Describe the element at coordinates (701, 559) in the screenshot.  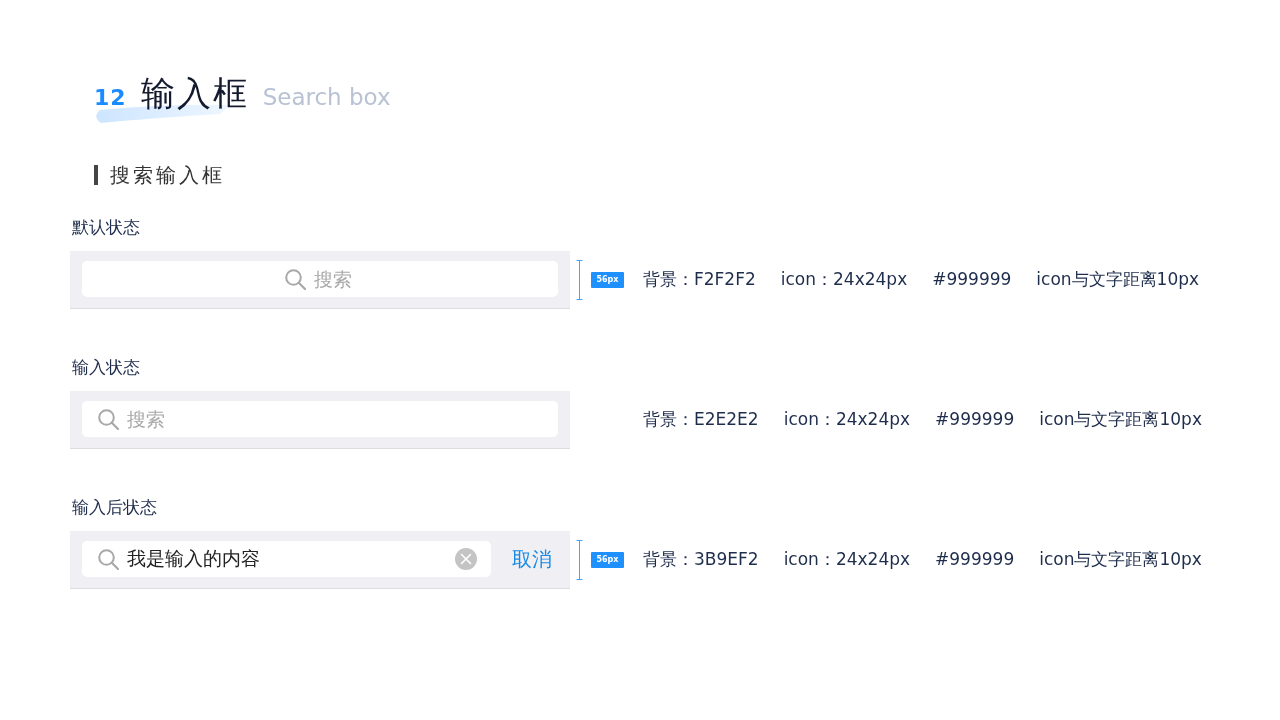
I see `spec-text: 背景：3B9EF2` at that location.